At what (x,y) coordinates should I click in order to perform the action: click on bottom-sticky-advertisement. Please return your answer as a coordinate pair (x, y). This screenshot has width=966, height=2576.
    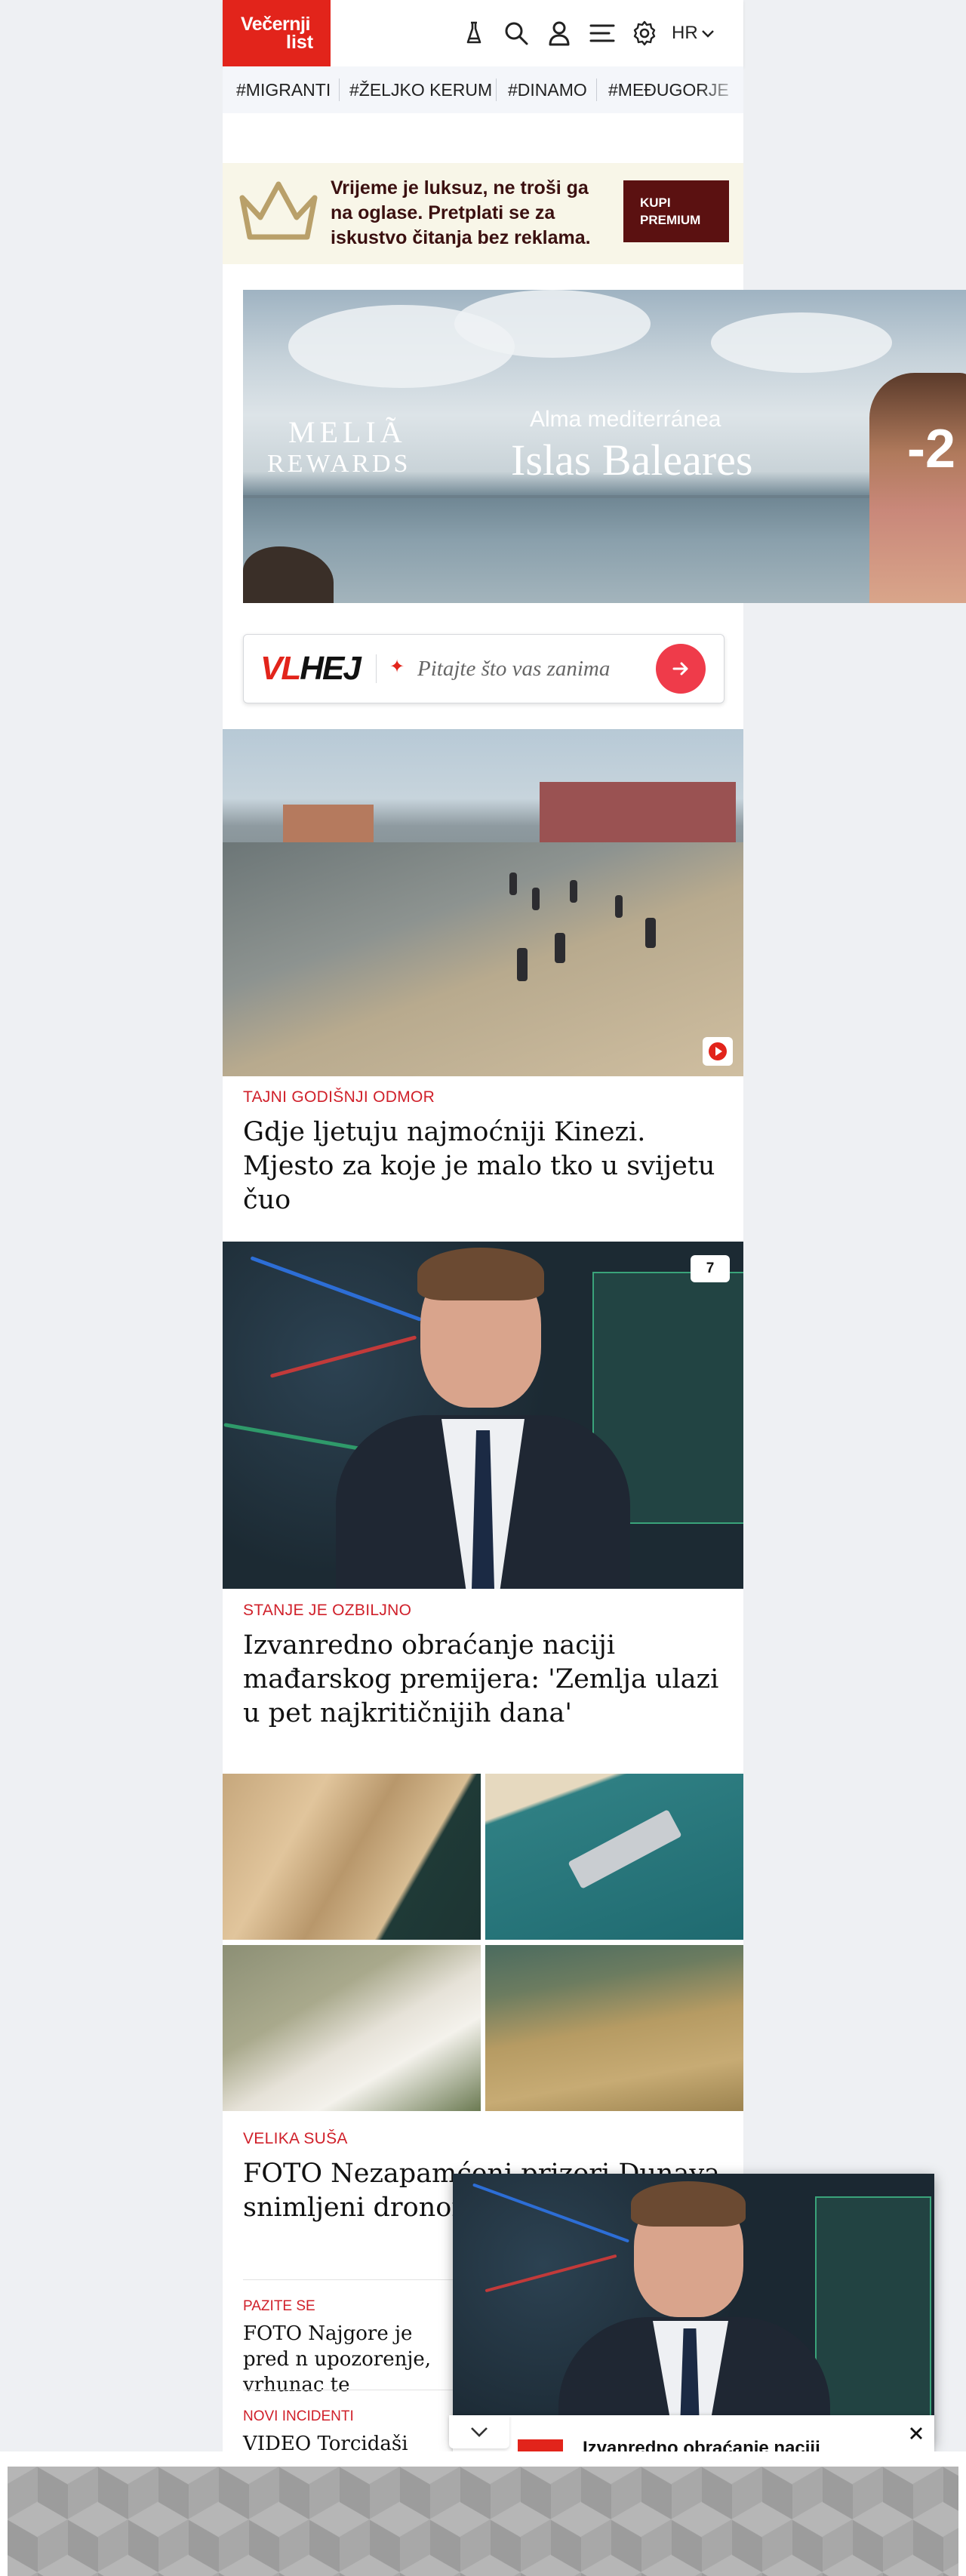
    Looking at the image, I should click on (483, 2513).